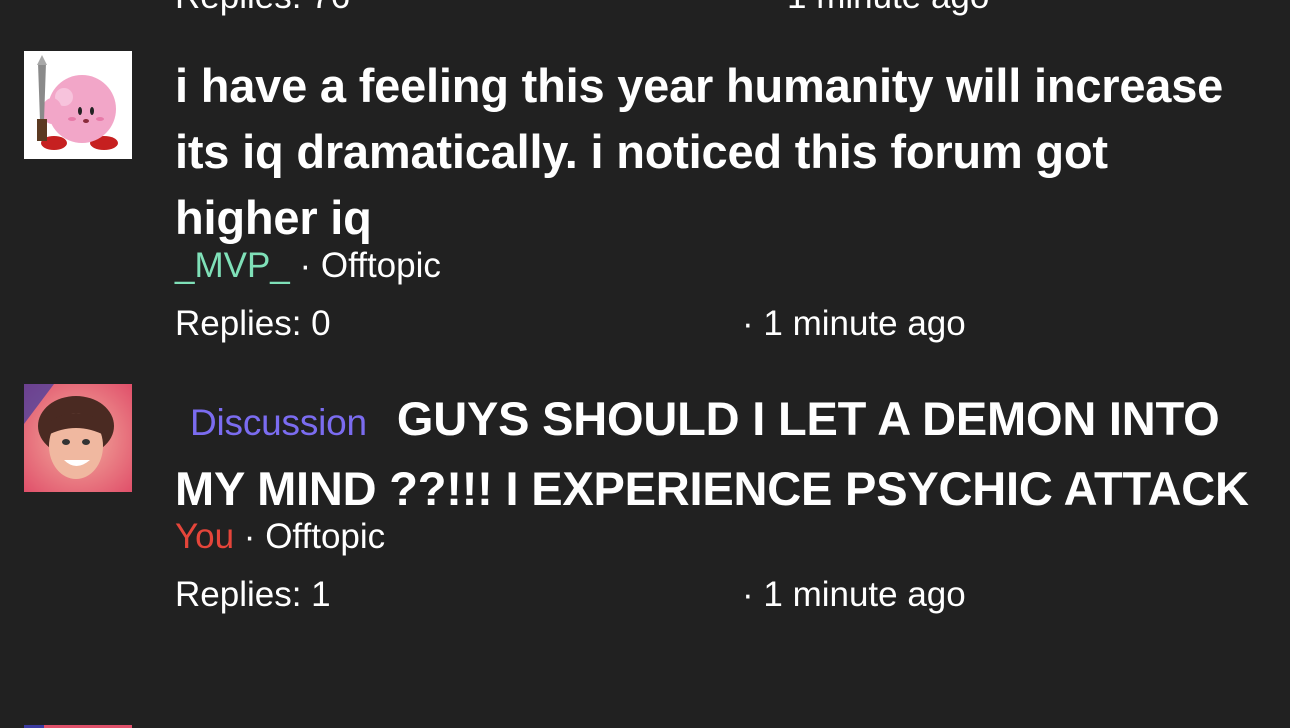  Describe the element at coordinates (232, 265) in the screenshot. I see `username: _MVP_` at that location.